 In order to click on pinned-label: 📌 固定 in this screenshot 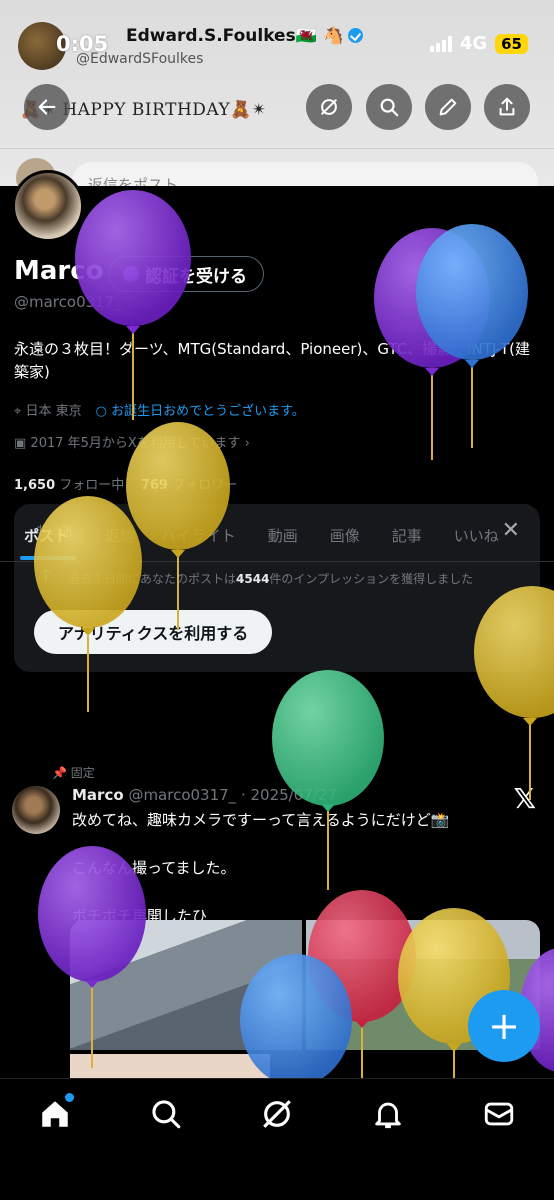, I will do `click(73, 773)`.